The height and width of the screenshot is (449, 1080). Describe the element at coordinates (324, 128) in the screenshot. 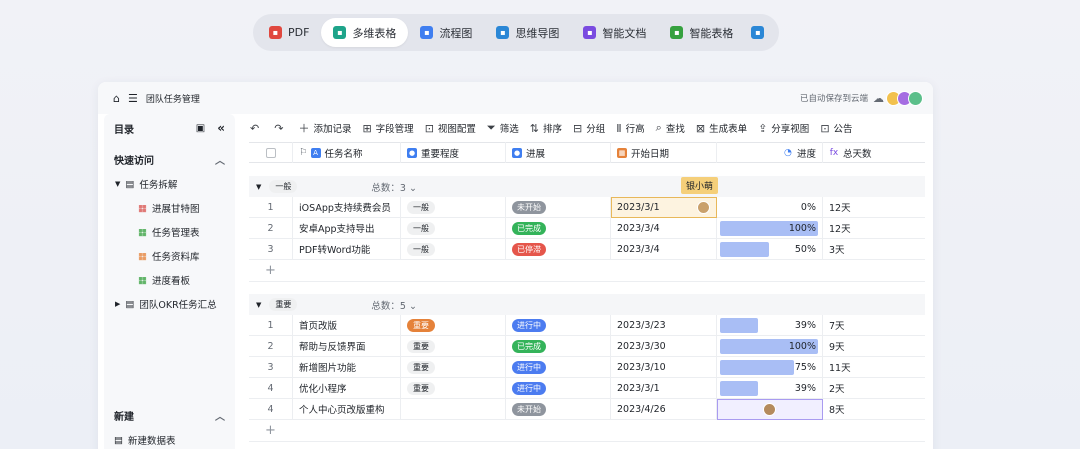

I see `add-record-button: ＋添加记录` at that location.